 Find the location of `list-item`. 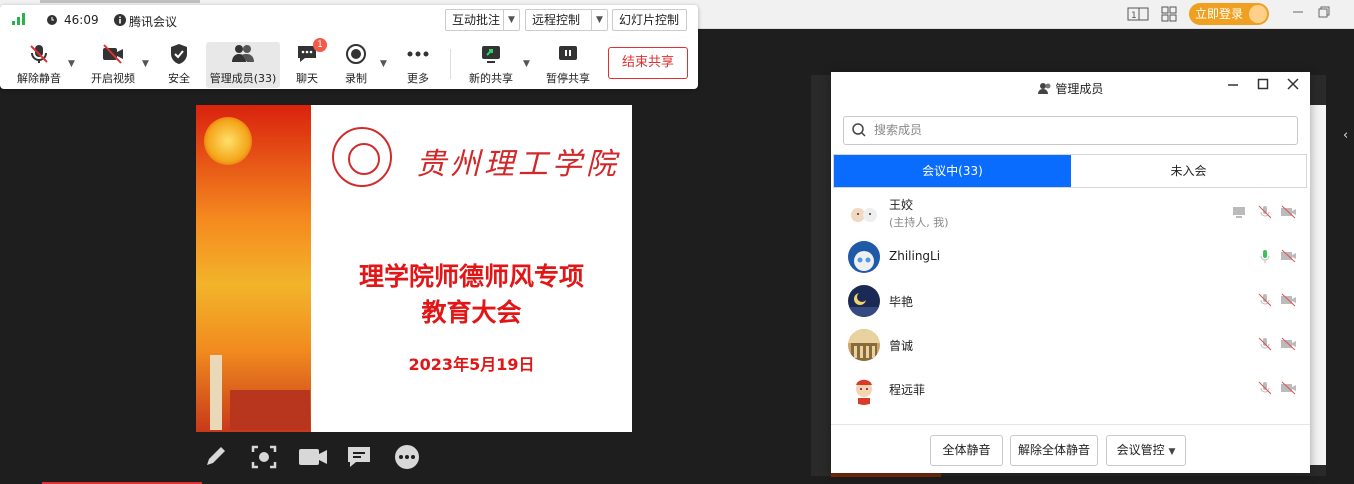

list-item is located at coordinates (1070, 418).